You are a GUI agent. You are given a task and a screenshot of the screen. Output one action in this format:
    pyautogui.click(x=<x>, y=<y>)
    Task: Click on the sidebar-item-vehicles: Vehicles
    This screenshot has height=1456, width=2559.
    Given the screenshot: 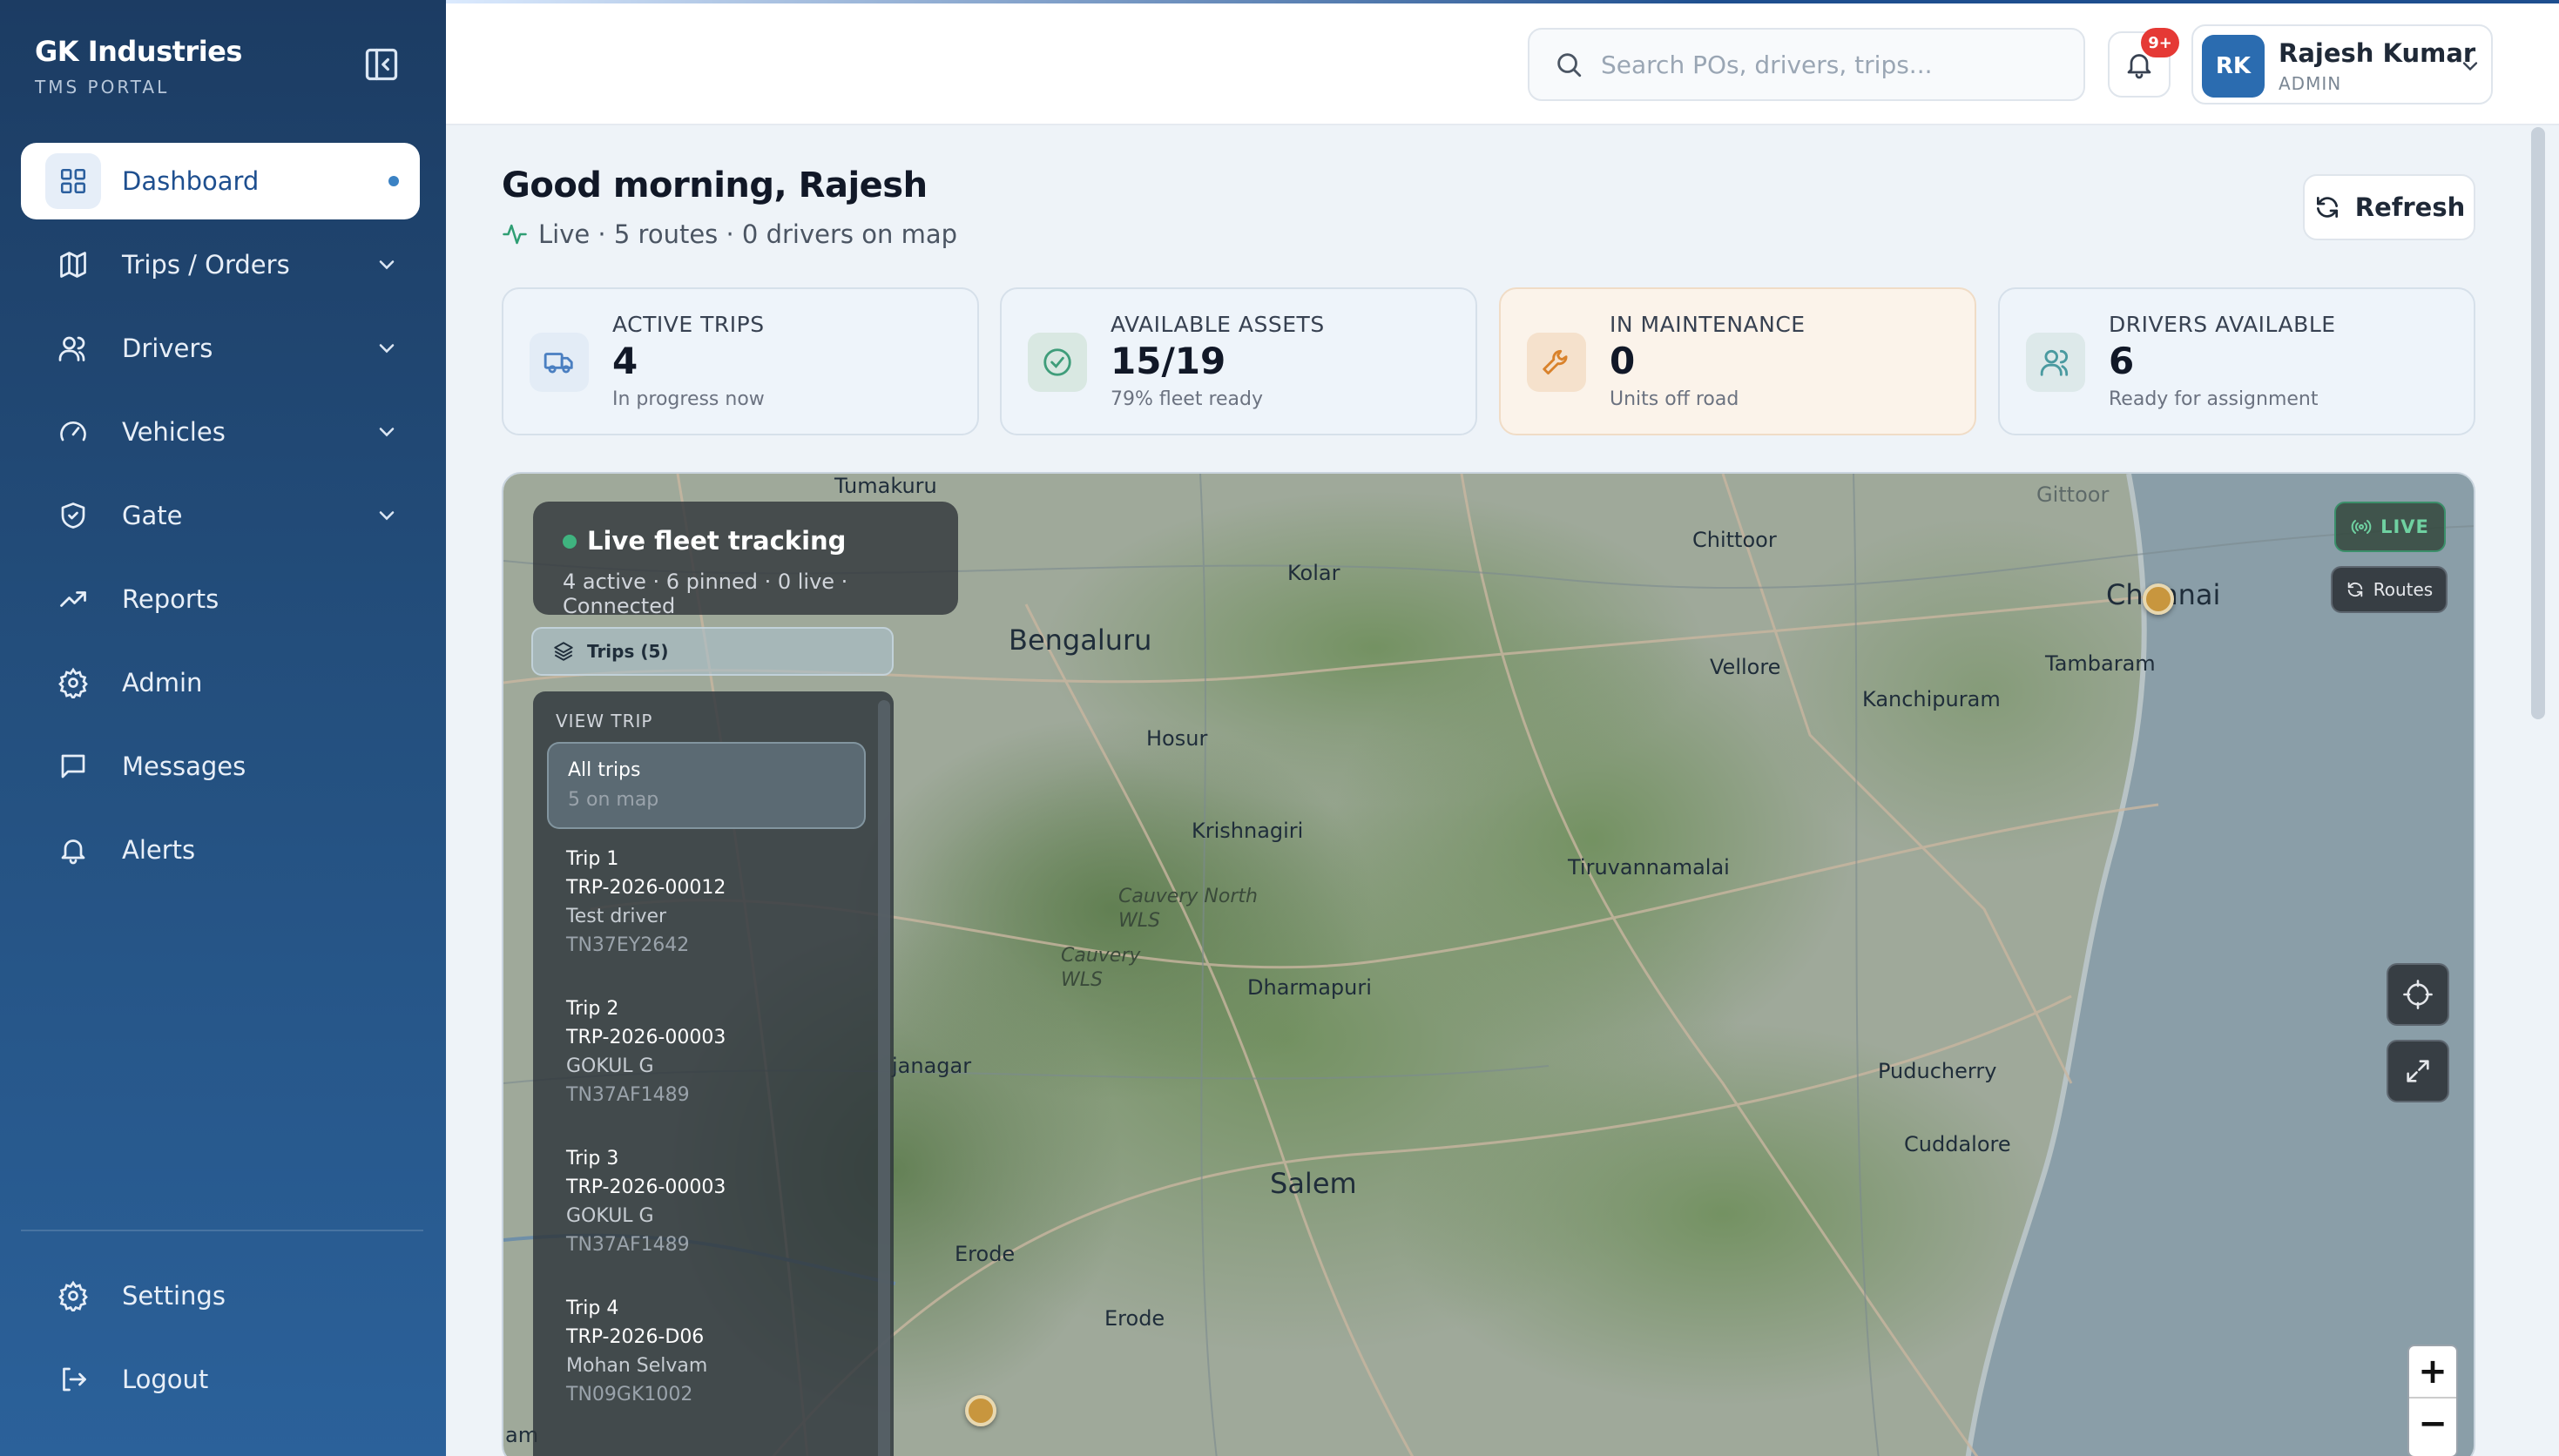 What is the action you would take?
    pyautogui.click(x=220, y=432)
    